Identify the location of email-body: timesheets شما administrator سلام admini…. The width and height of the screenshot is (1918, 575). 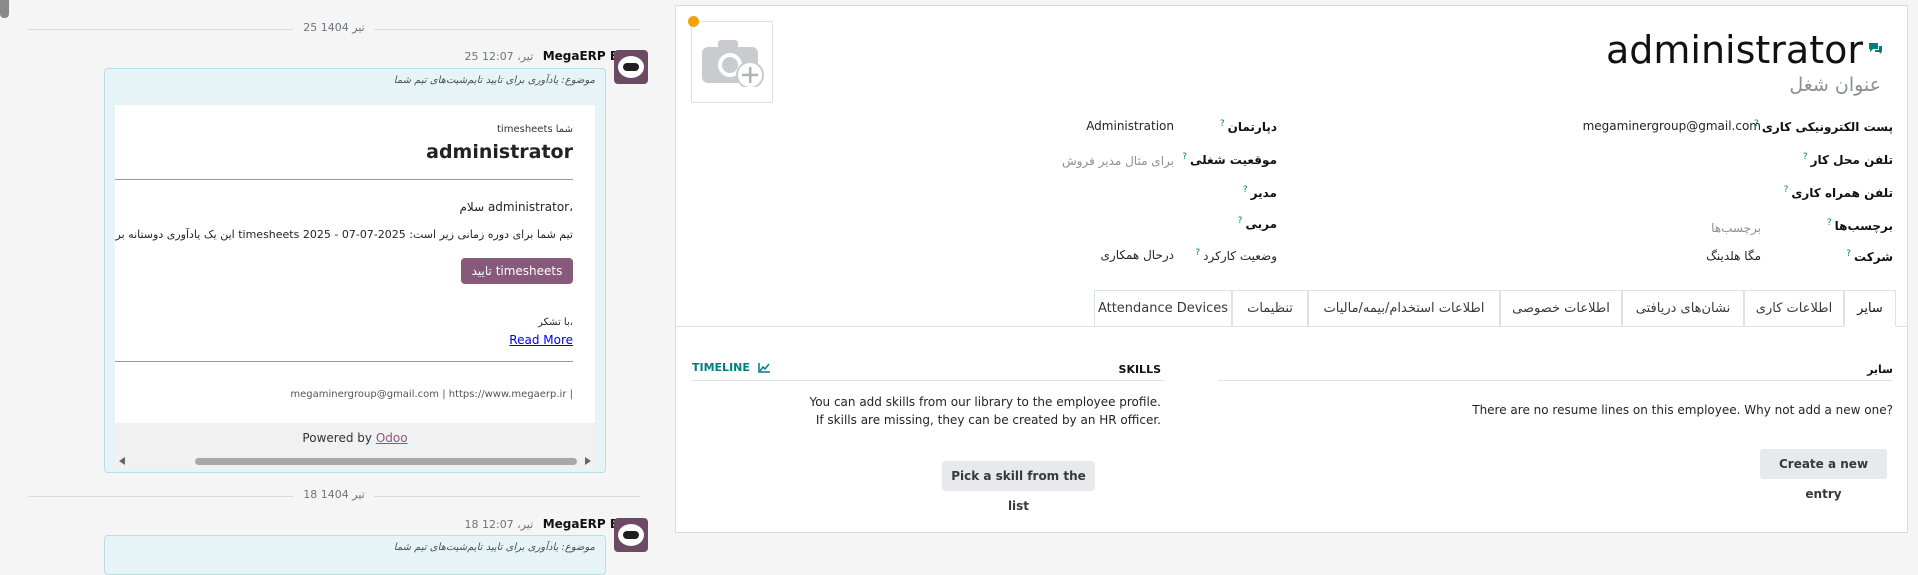
(355, 264).